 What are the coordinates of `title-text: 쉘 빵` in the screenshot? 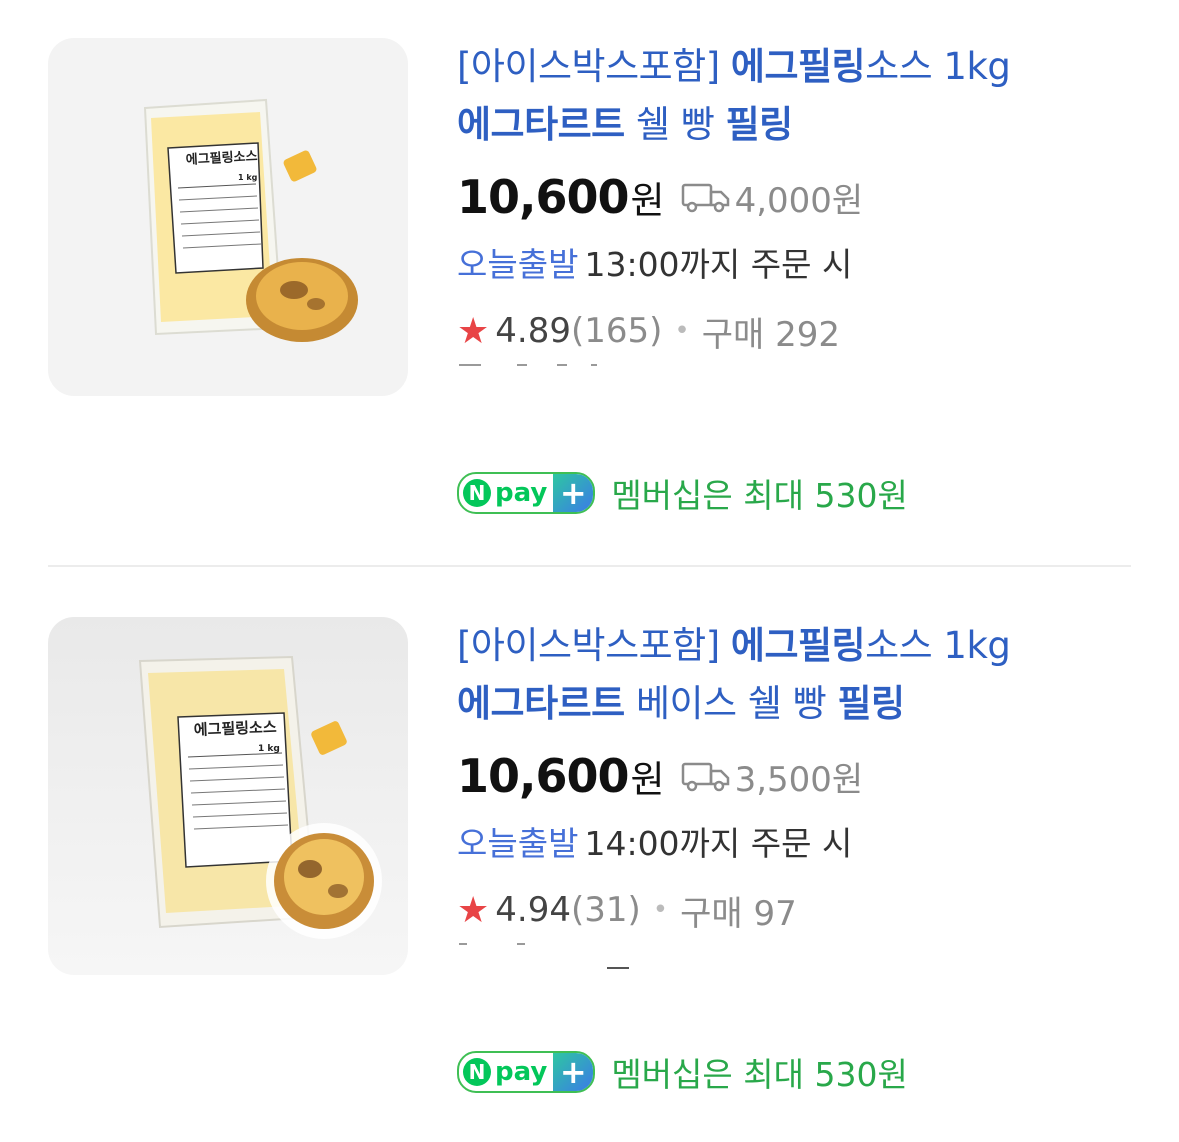 It's located at (675, 124).